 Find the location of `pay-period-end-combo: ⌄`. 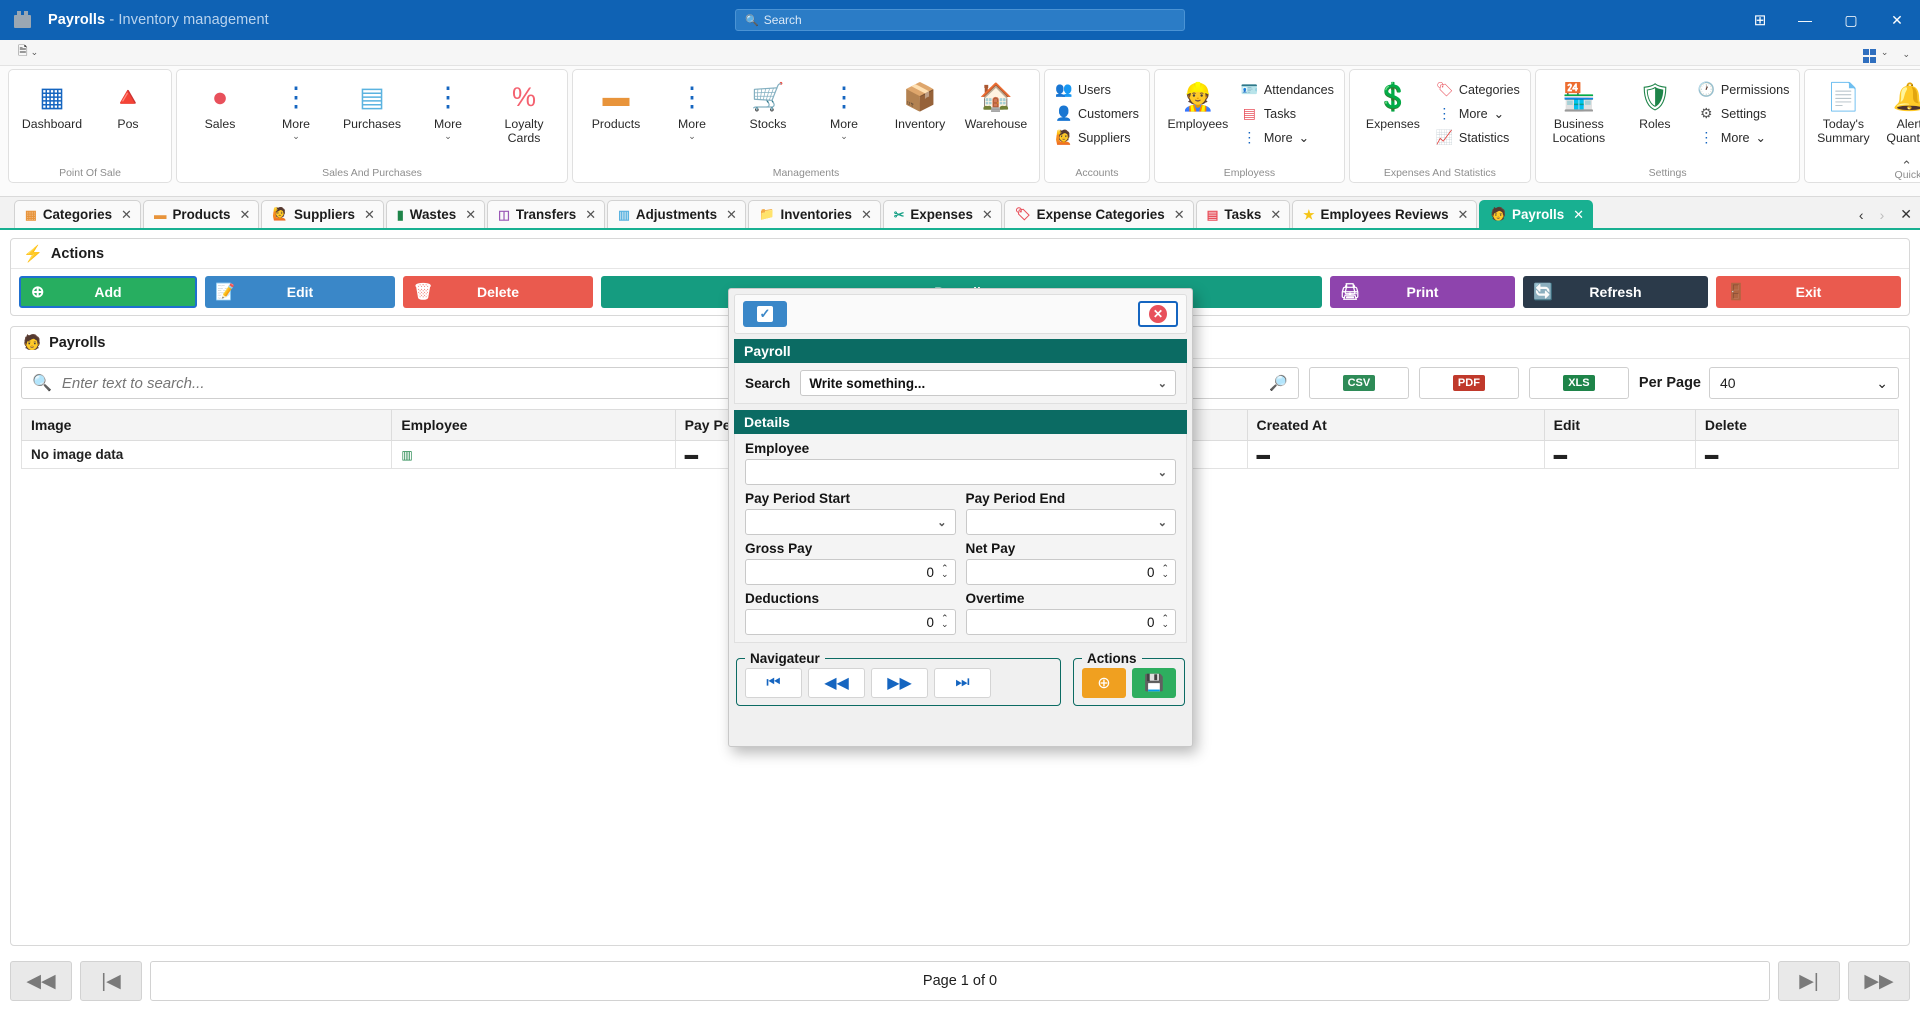

pay-period-end-combo: ⌄ is located at coordinates (1070, 522).